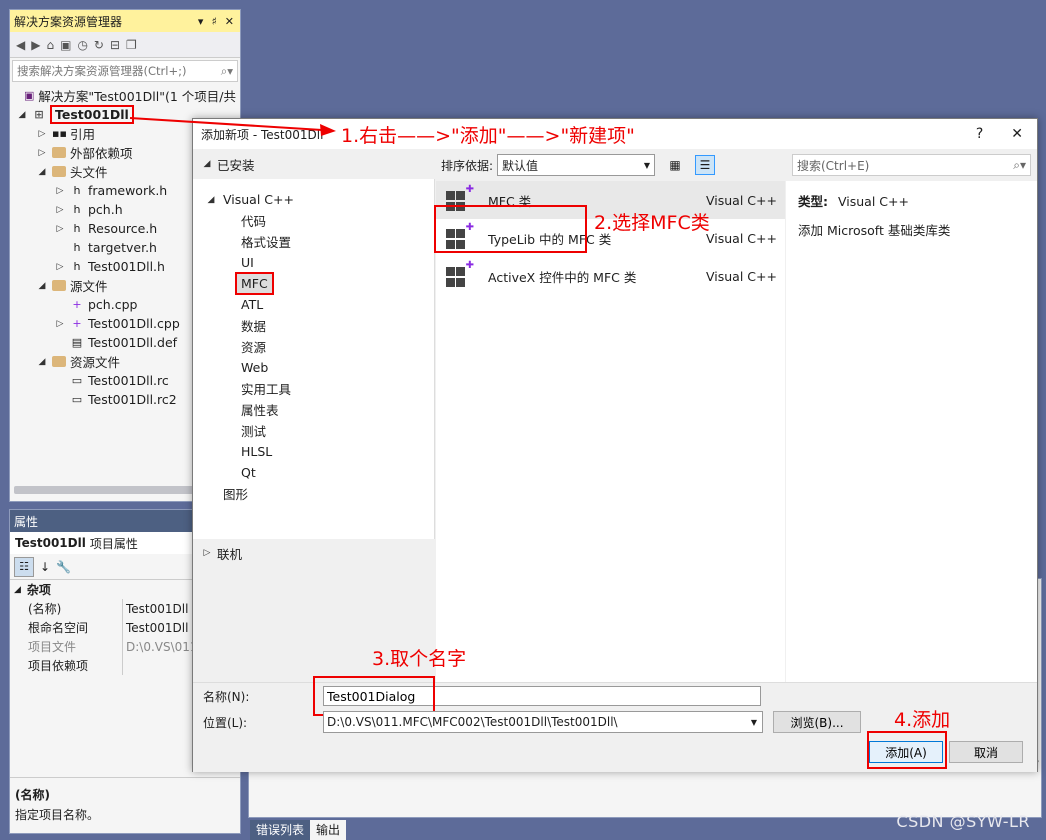  What do you see at coordinates (113, 543) in the screenshot?
I see `properties-subject-type: 项目属性` at bounding box center [113, 543].